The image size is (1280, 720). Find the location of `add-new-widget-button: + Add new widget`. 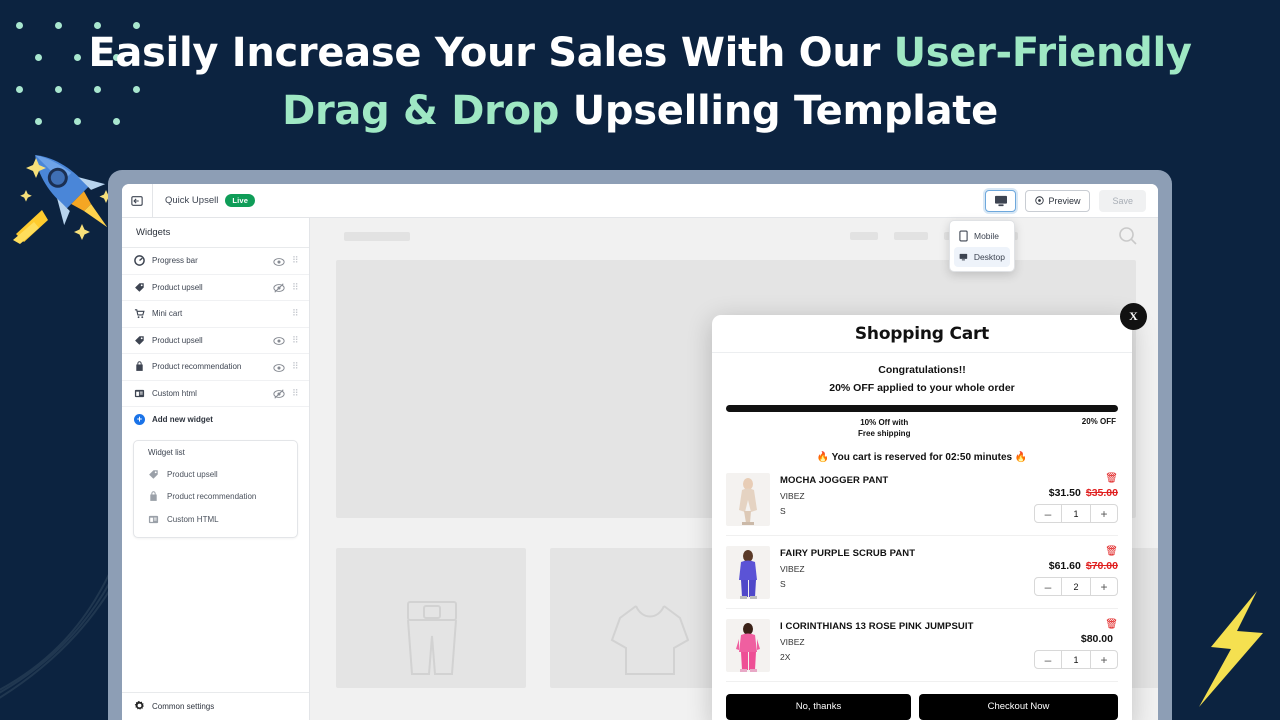

add-new-widget-button: + Add new widget is located at coordinates (215, 419).